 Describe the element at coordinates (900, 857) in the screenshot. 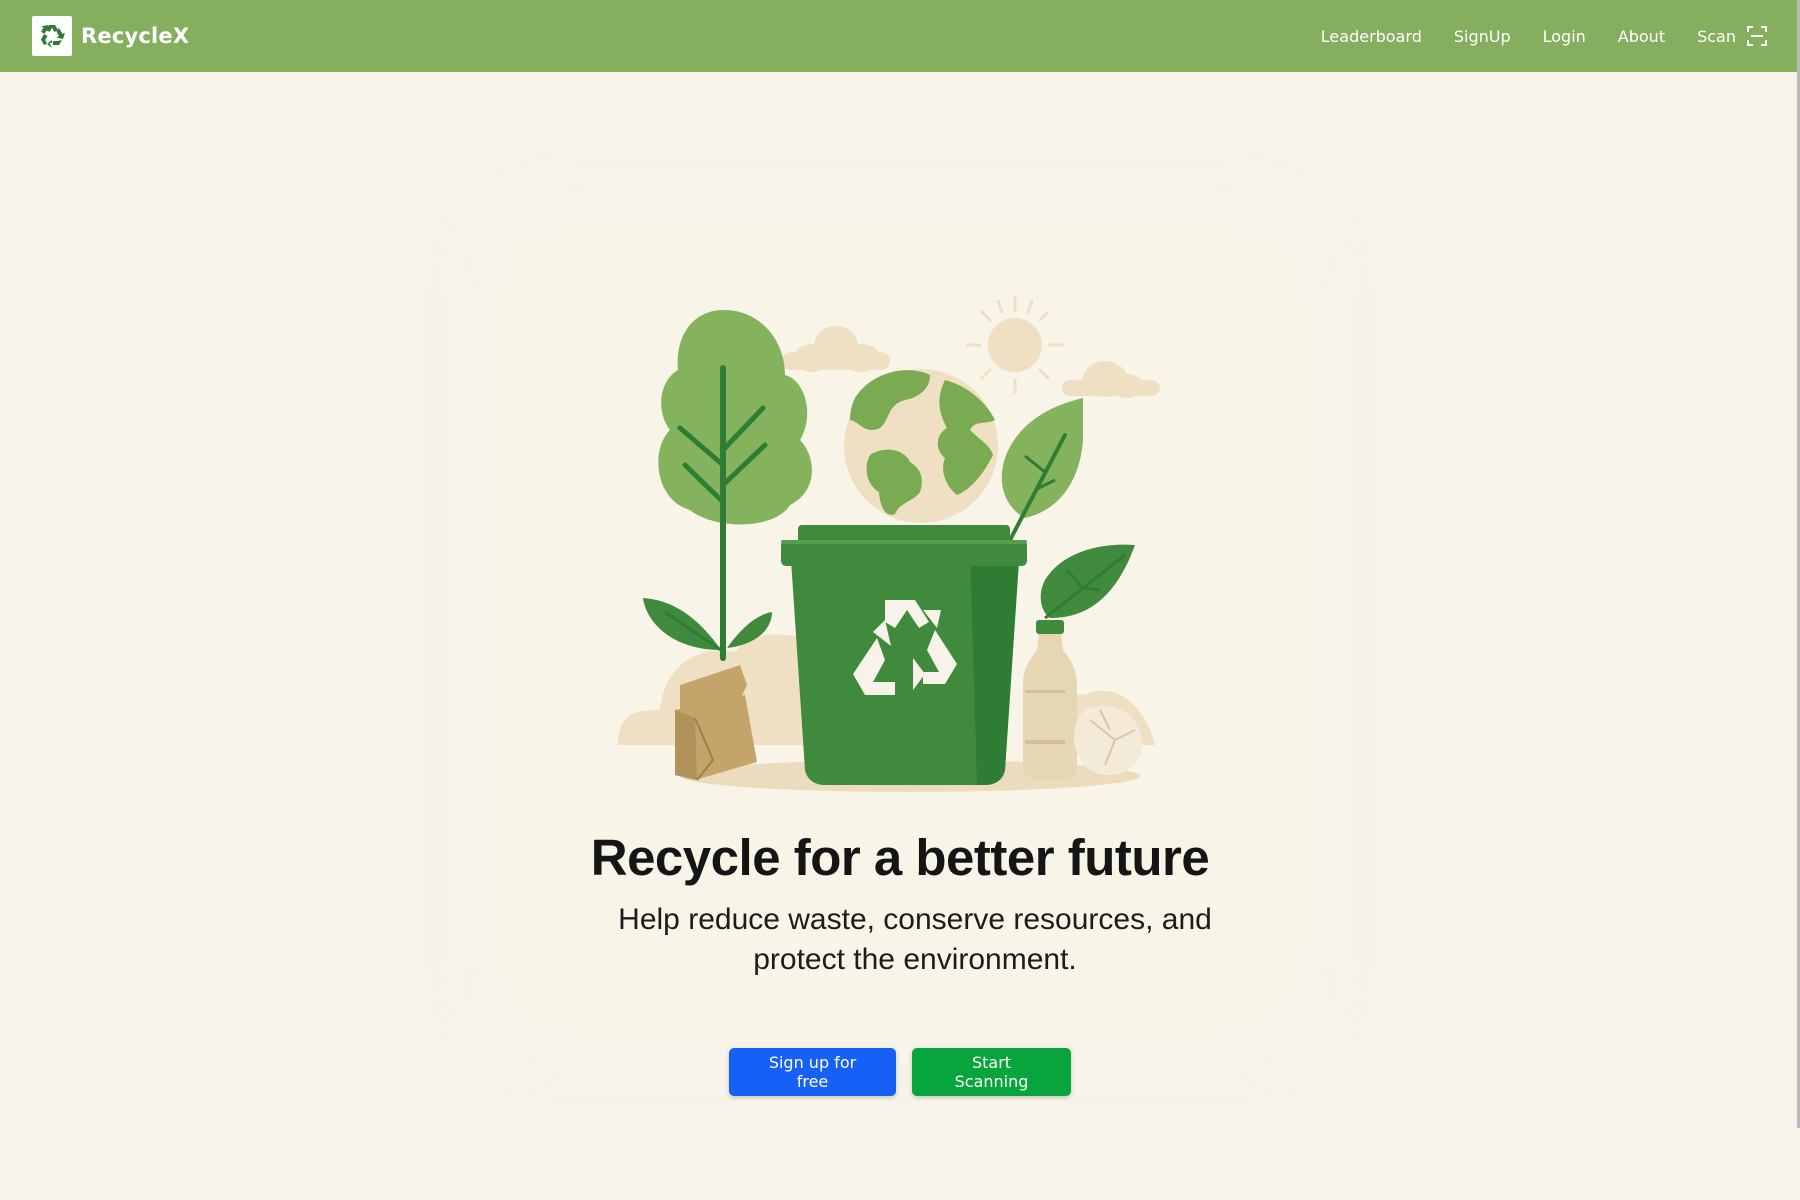

I see `hero-title: Recycle for a better future` at that location.